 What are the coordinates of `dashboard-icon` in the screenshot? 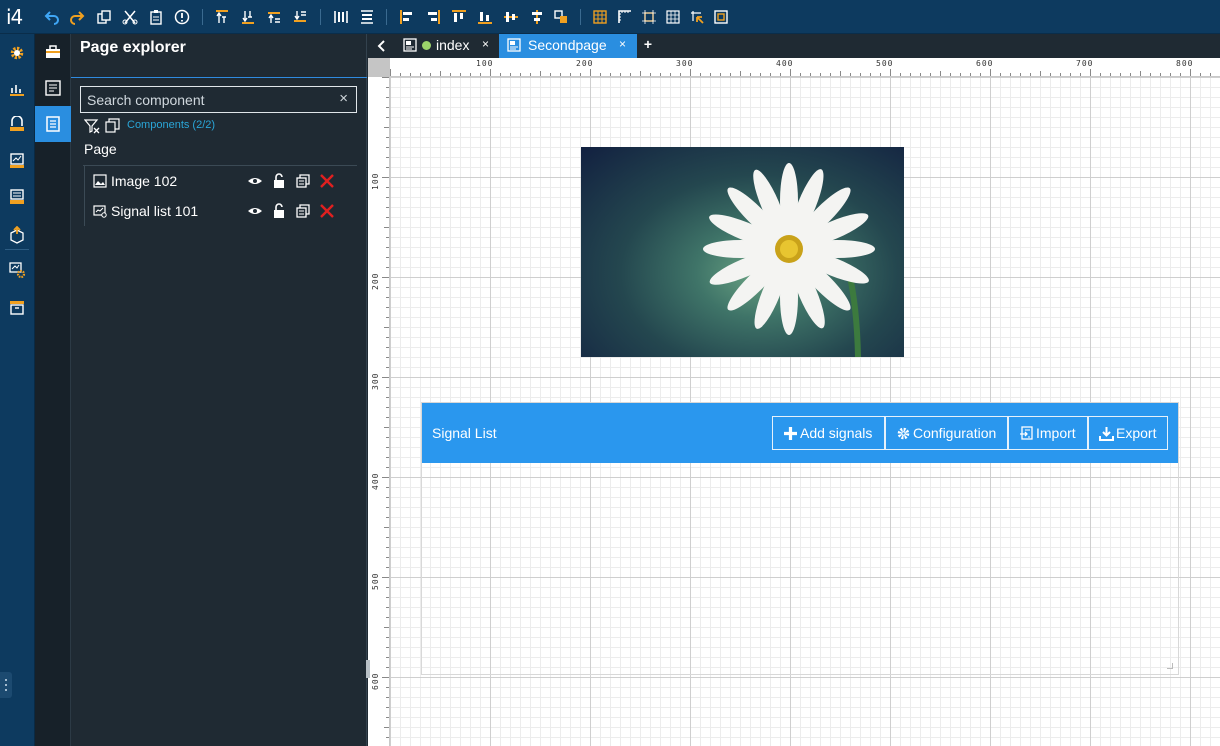 It's located at (17, 89).